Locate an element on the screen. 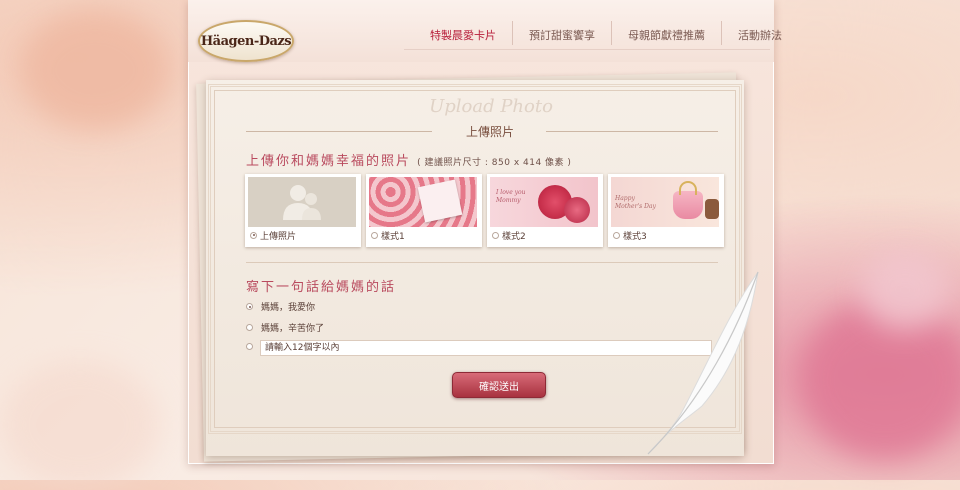 The width and height of the screenshot is (960, 490). thumbnail-style-2: I love you Mommy 樣式2 is located at coordinates (545, 210).